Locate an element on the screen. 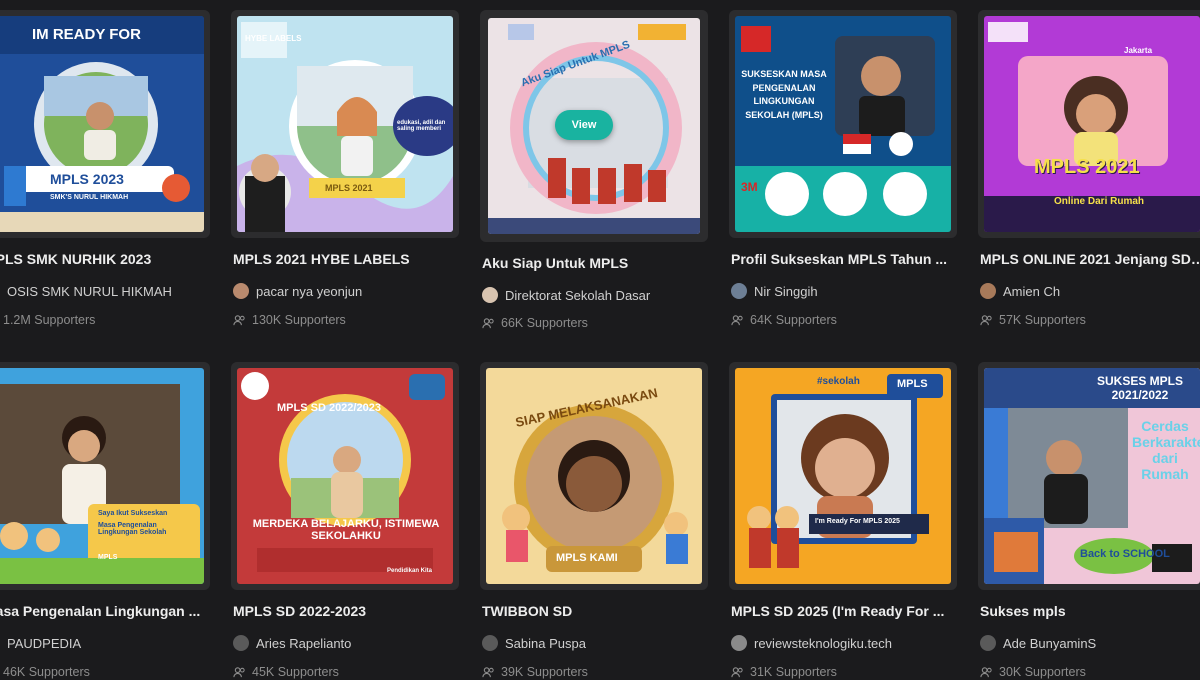  supporters-count: 130K Supporters is located at coordinates (346, 320).